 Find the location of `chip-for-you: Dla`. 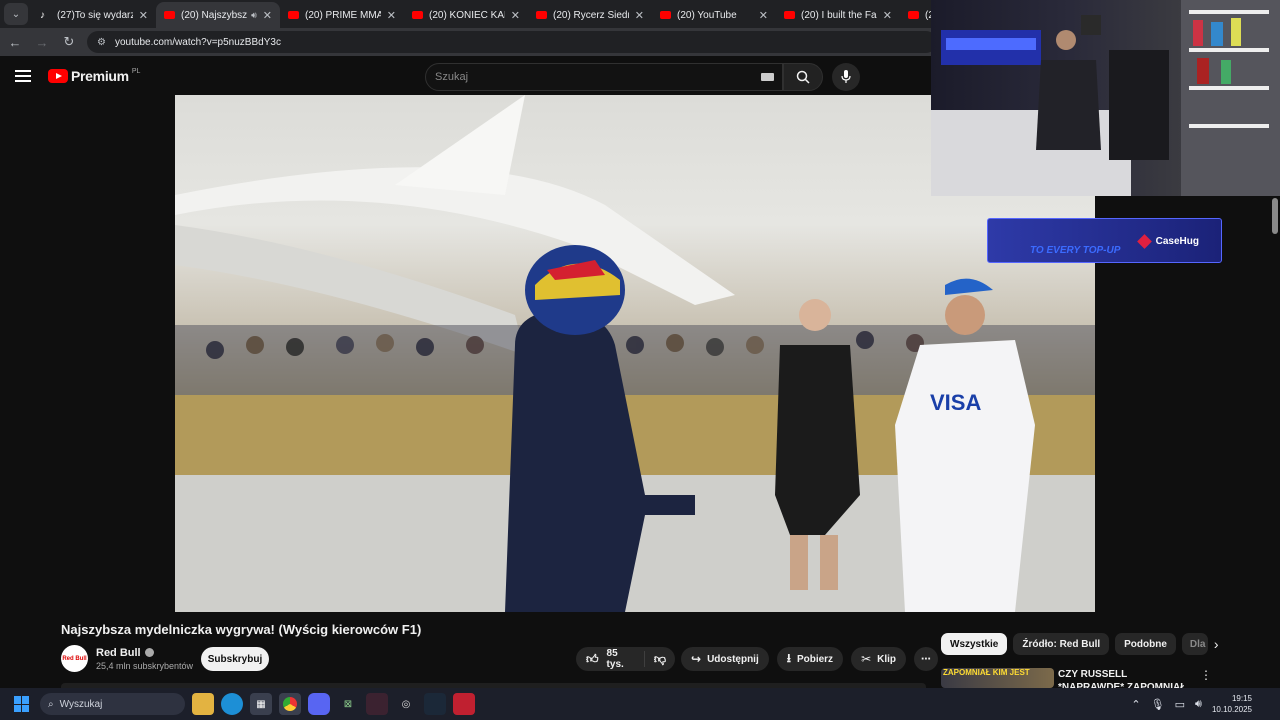

chip-for-you: Dla is located at coordinates (1194, 644).